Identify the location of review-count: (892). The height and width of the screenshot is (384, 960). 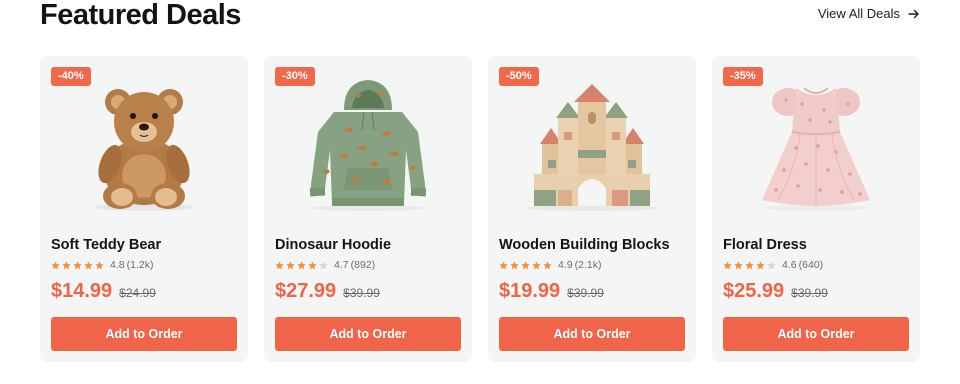
(363, 265).